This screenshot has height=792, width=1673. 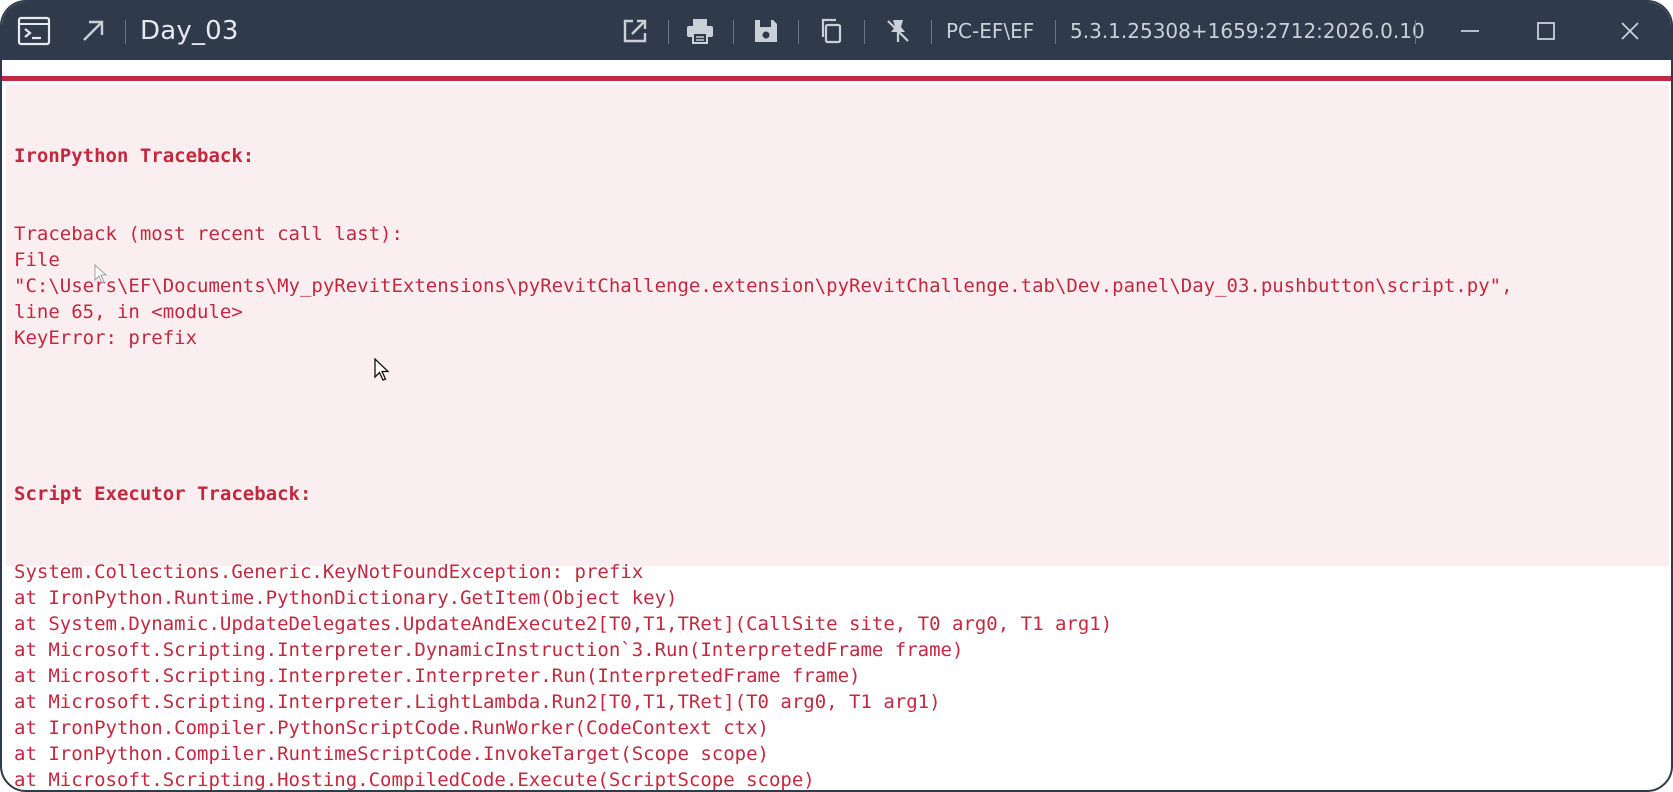 What do you see at coordinates (208, 234) in the screenshot?
I see `traceback-line: Traceback (most recent call last):` at bounding box center [208, 234].